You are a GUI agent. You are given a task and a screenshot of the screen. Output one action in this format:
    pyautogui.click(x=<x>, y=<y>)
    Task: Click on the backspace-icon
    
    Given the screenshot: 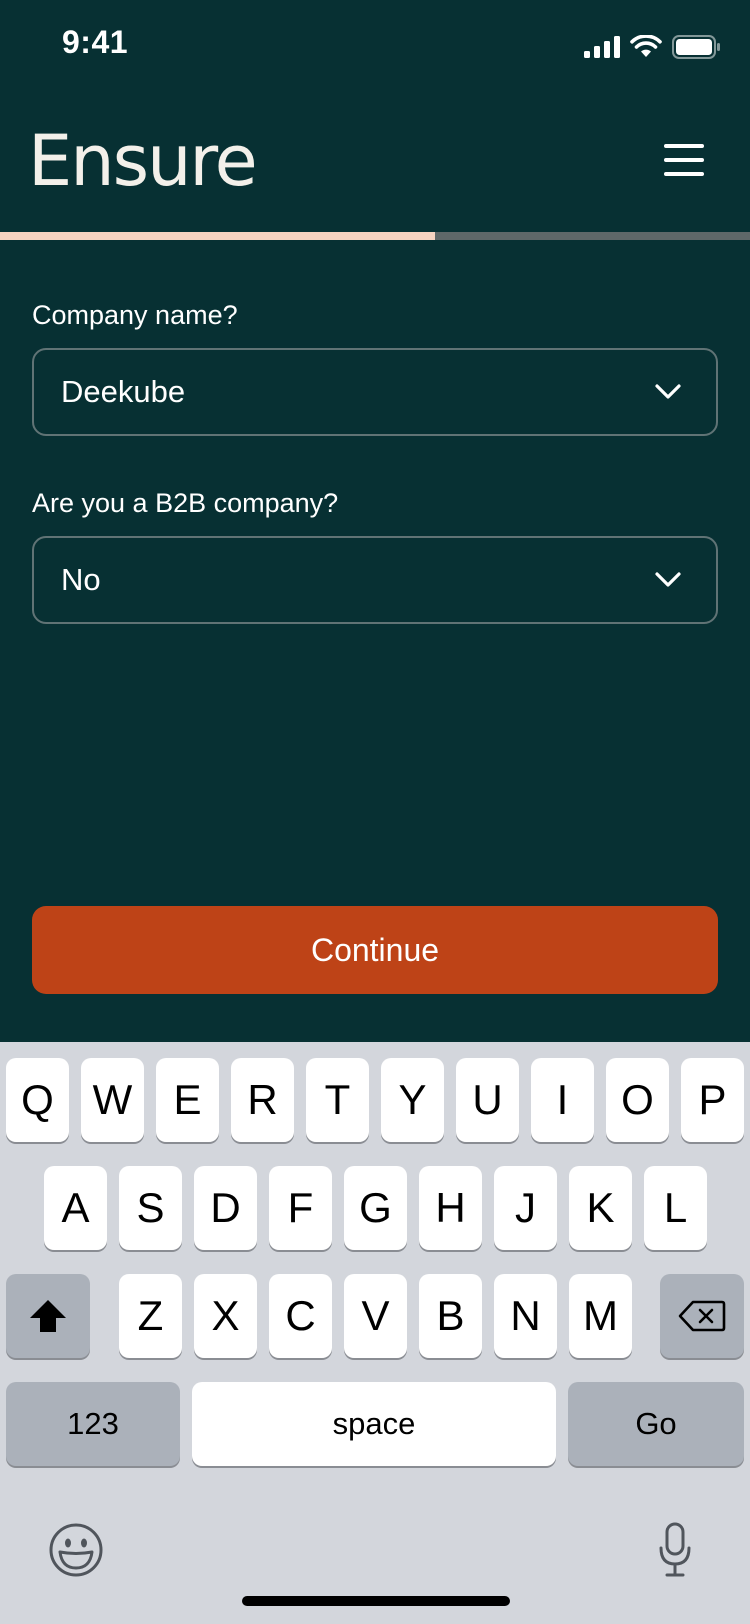 What is the action you would take?
    pyautogui.click(x=702, y=1316)
    